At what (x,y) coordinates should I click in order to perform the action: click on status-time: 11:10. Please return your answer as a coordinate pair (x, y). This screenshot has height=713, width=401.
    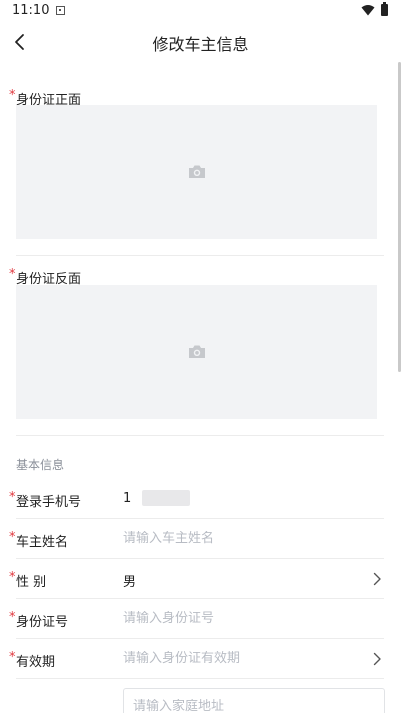
    Looking at the image, I should click on (31, 10).